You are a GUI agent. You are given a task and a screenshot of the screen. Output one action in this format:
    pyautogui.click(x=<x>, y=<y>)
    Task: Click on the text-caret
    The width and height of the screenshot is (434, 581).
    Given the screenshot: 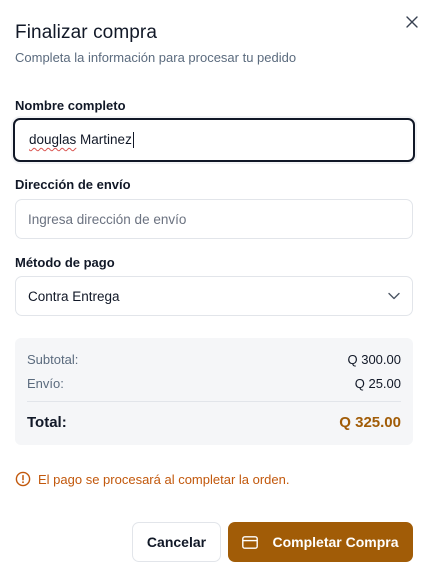 What is the action you would take?
    pyautogui.click(x=133, y=140)
    